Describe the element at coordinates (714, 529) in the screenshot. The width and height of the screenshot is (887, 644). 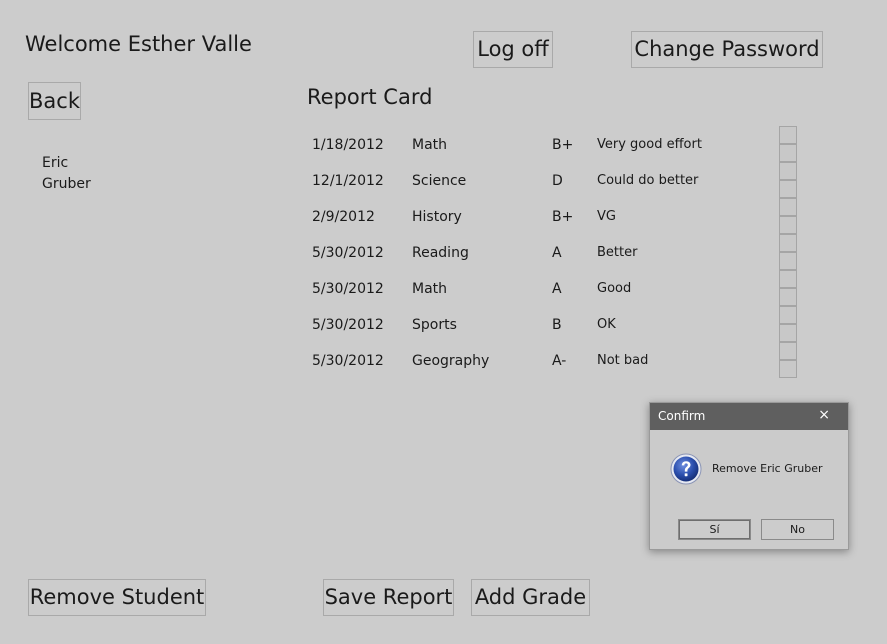
I see `yes-button: Sí` at that location.